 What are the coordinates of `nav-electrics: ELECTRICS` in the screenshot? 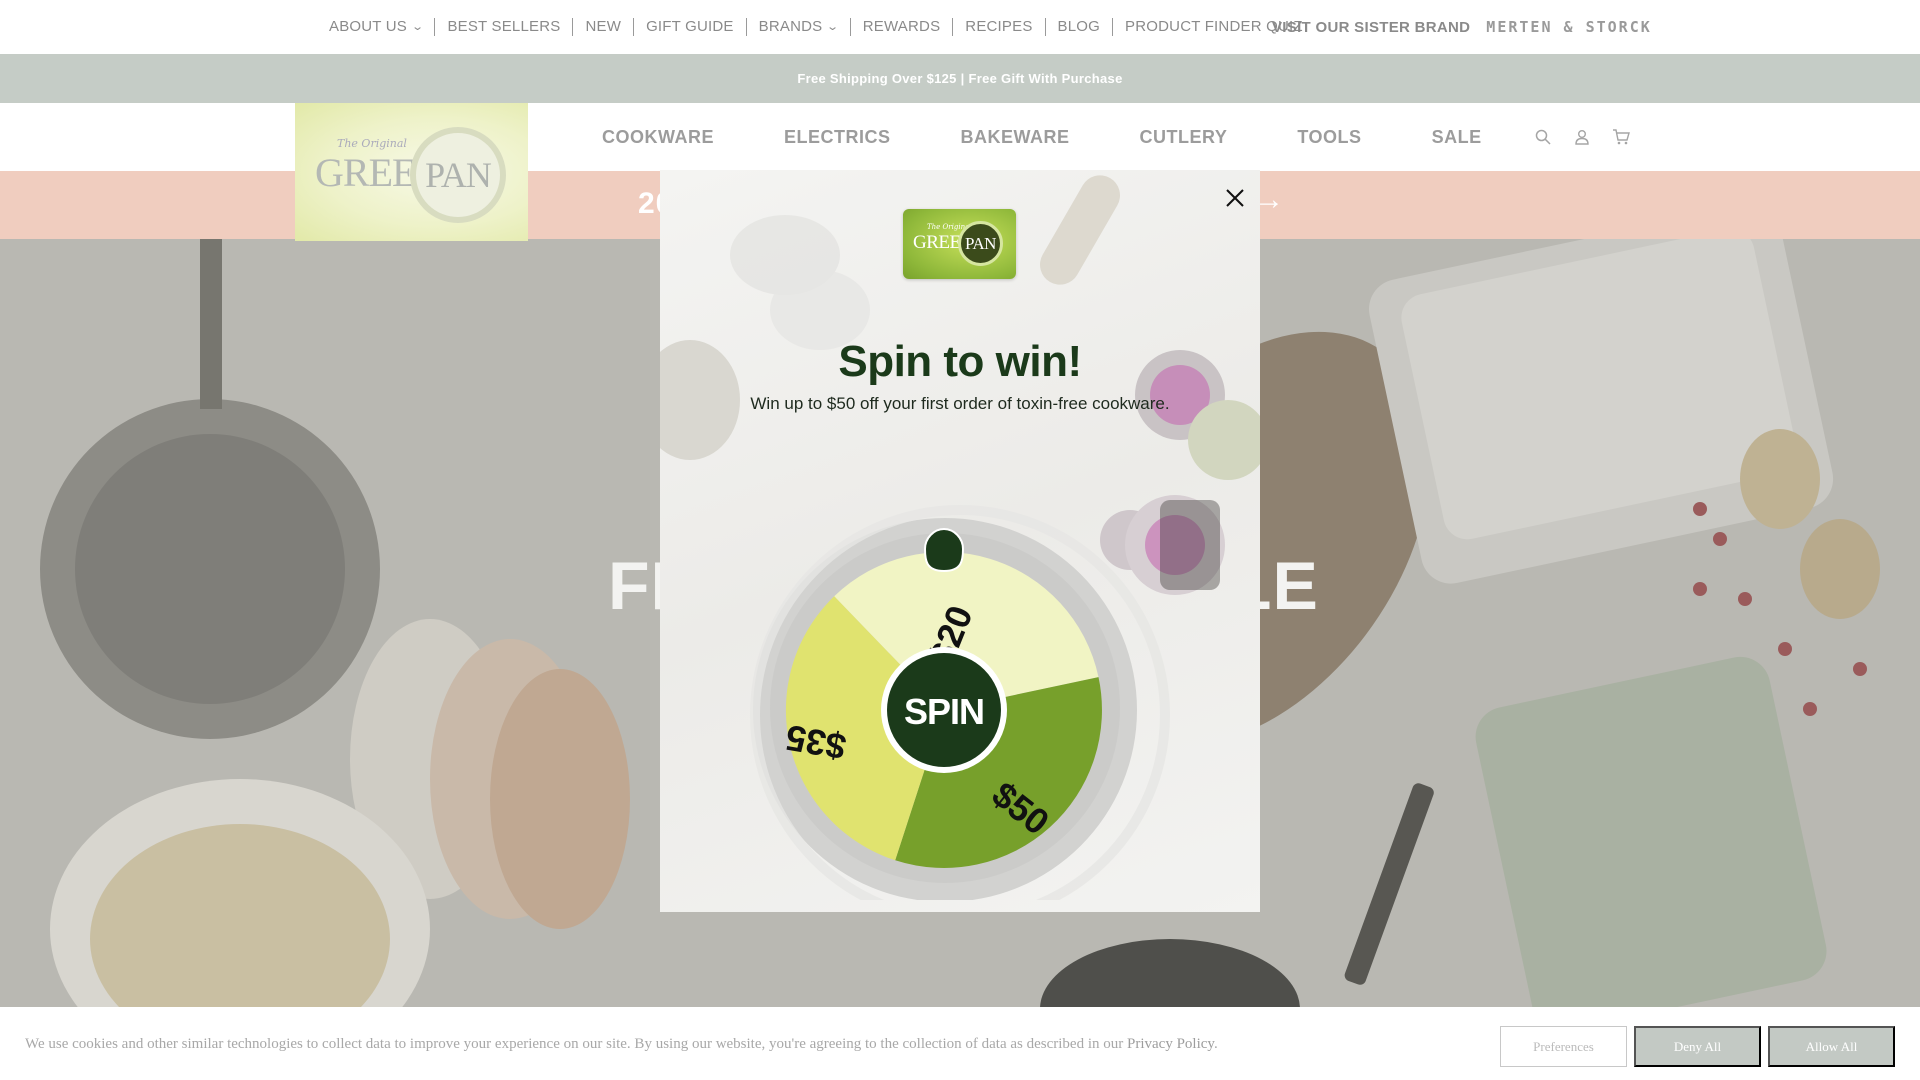 It's located at (837, 137).